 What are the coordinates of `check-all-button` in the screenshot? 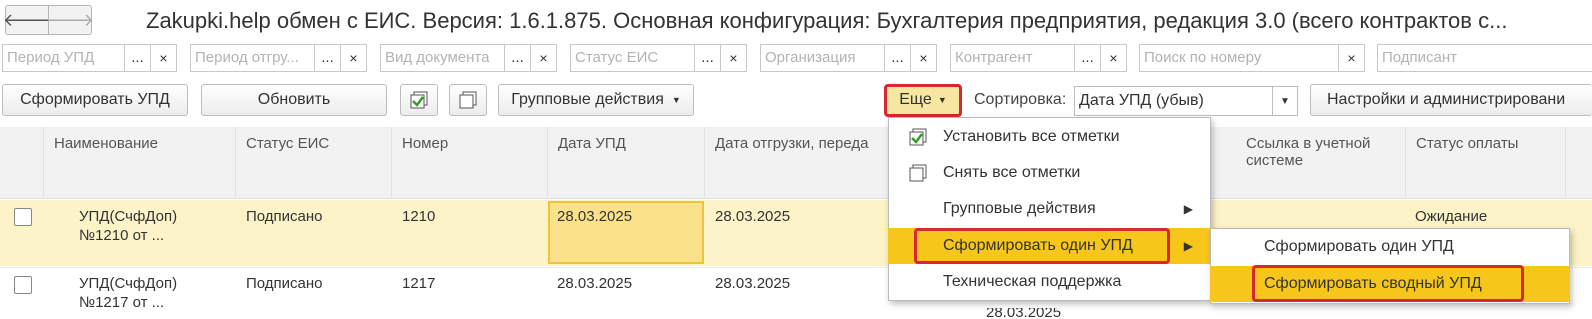 It's located at (419, 100).